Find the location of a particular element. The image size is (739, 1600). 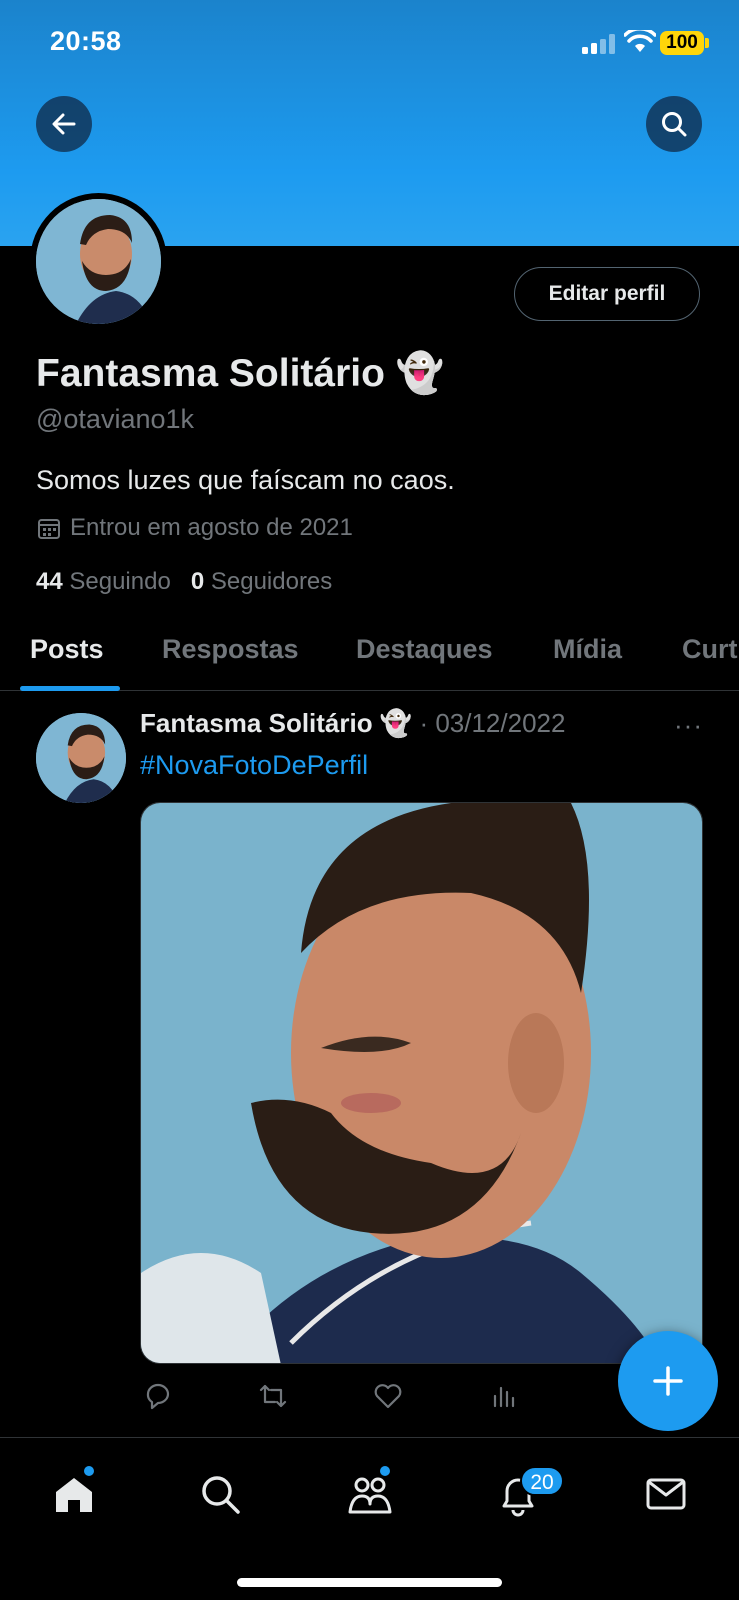

back-arrow-icon is located at coordinates (64, 124).